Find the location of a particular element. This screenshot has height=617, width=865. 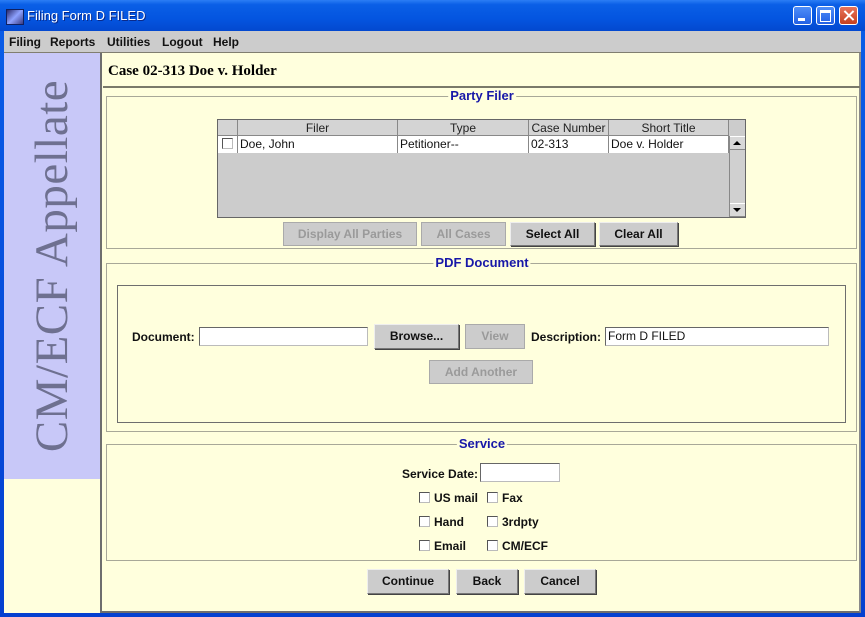

view-button: View is located at coordinates (495, 336).